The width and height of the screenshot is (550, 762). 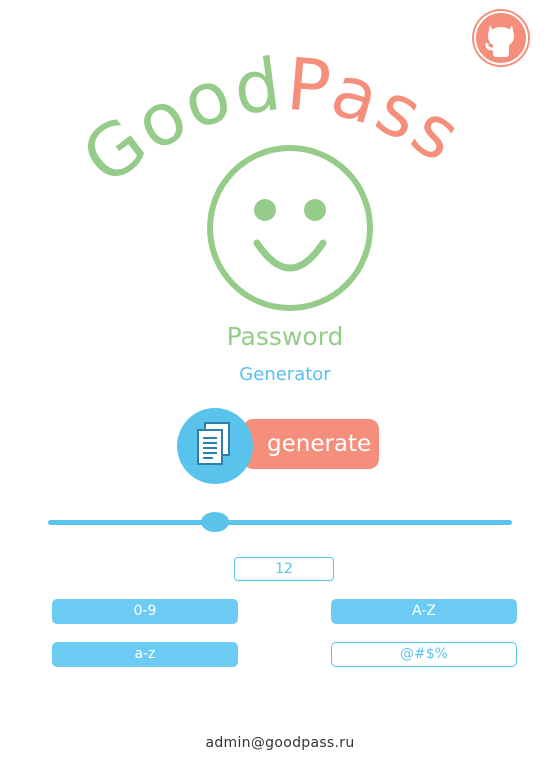 What do you see at coordinates (424, 654) in the screenshot?
I see `special-chars-toggle: @#$%` at bounding box center [424, 654].